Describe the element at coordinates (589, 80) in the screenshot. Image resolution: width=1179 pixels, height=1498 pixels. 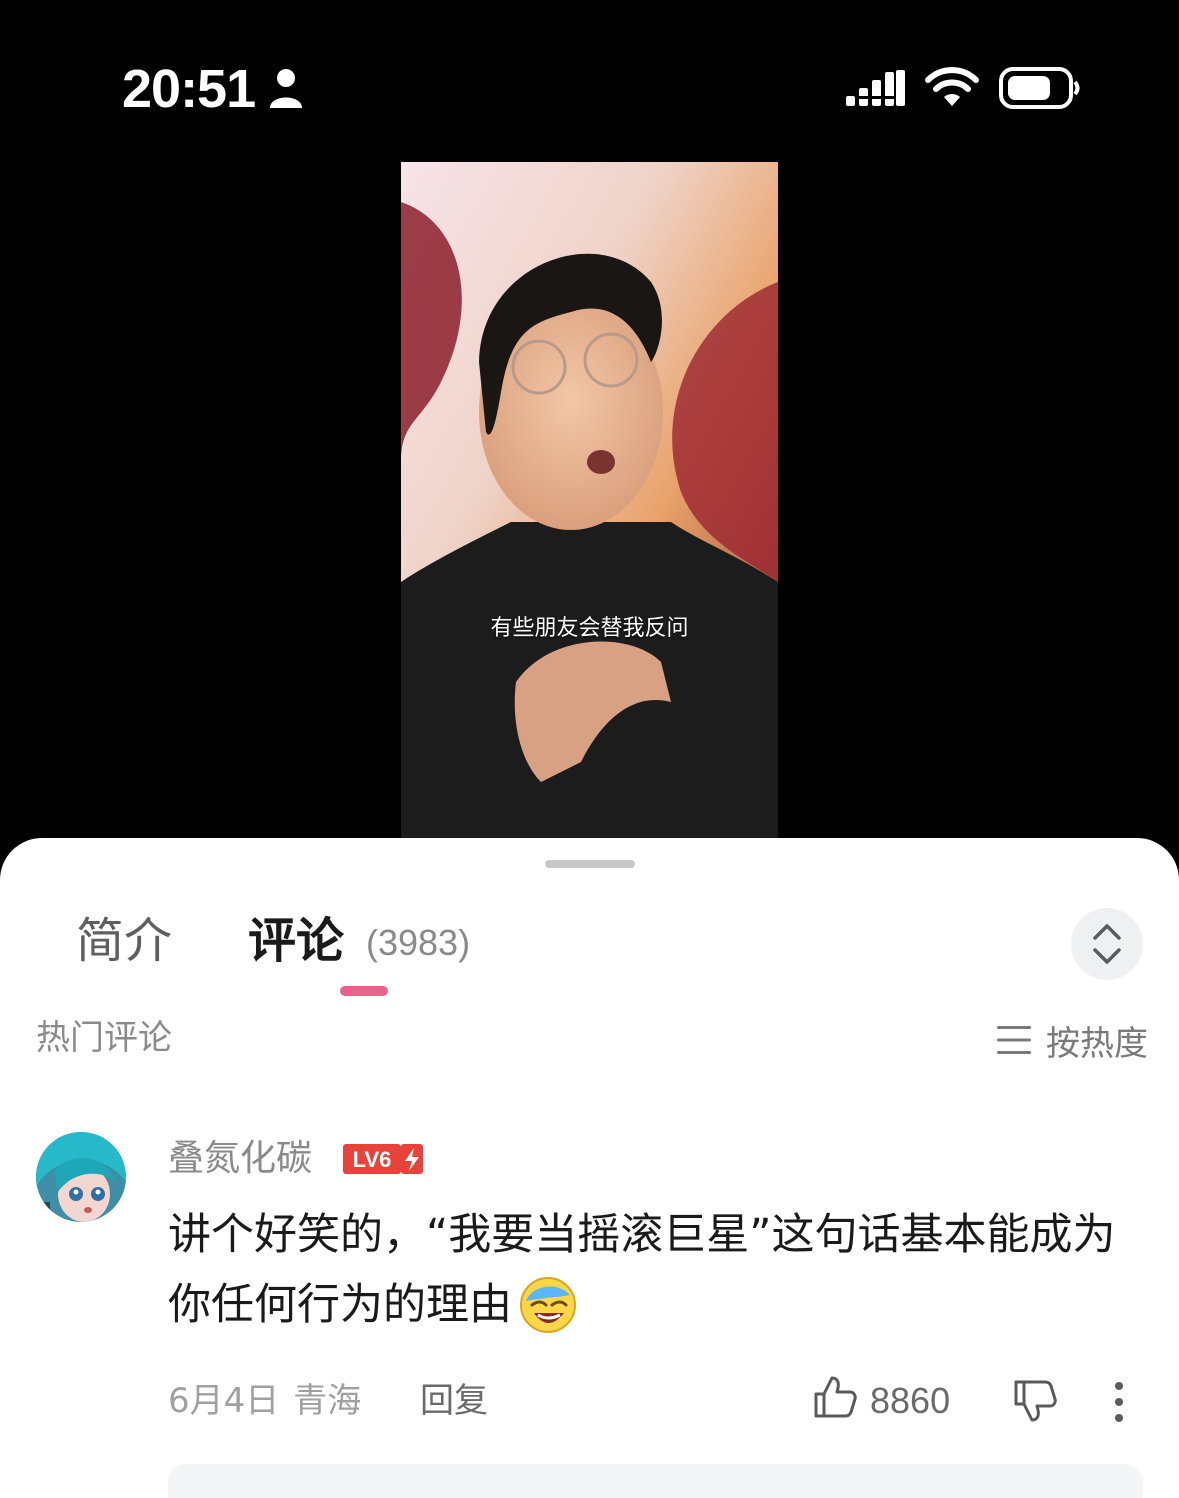
I see `status-bar: 20:51` at that location.